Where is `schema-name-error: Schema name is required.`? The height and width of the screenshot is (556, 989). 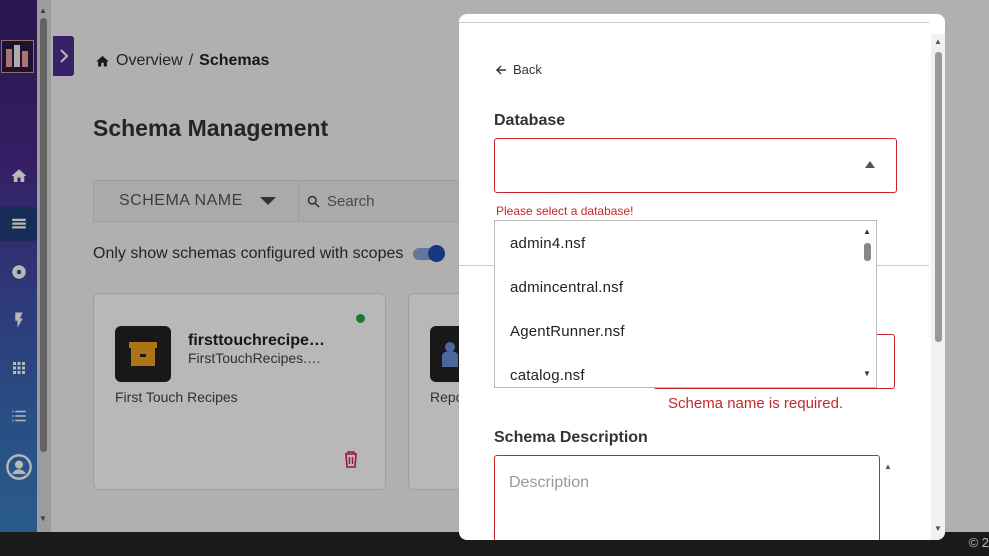
schema-name-error: Schema name is required. is located at coordinates (756, 403).